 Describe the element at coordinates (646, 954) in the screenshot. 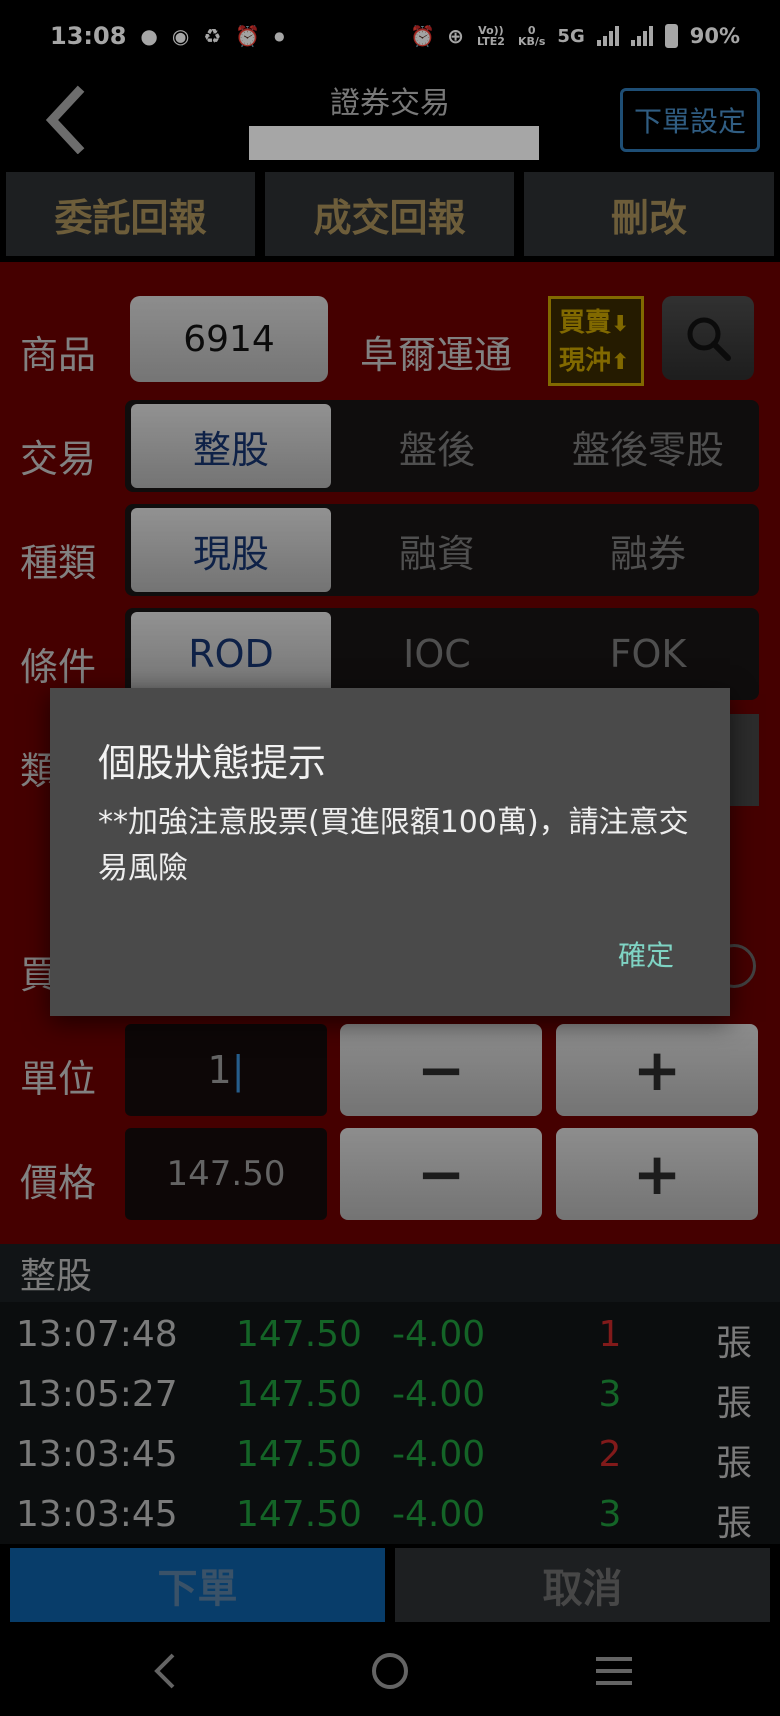

I see `dialog-ok-button: 確定` at that location.